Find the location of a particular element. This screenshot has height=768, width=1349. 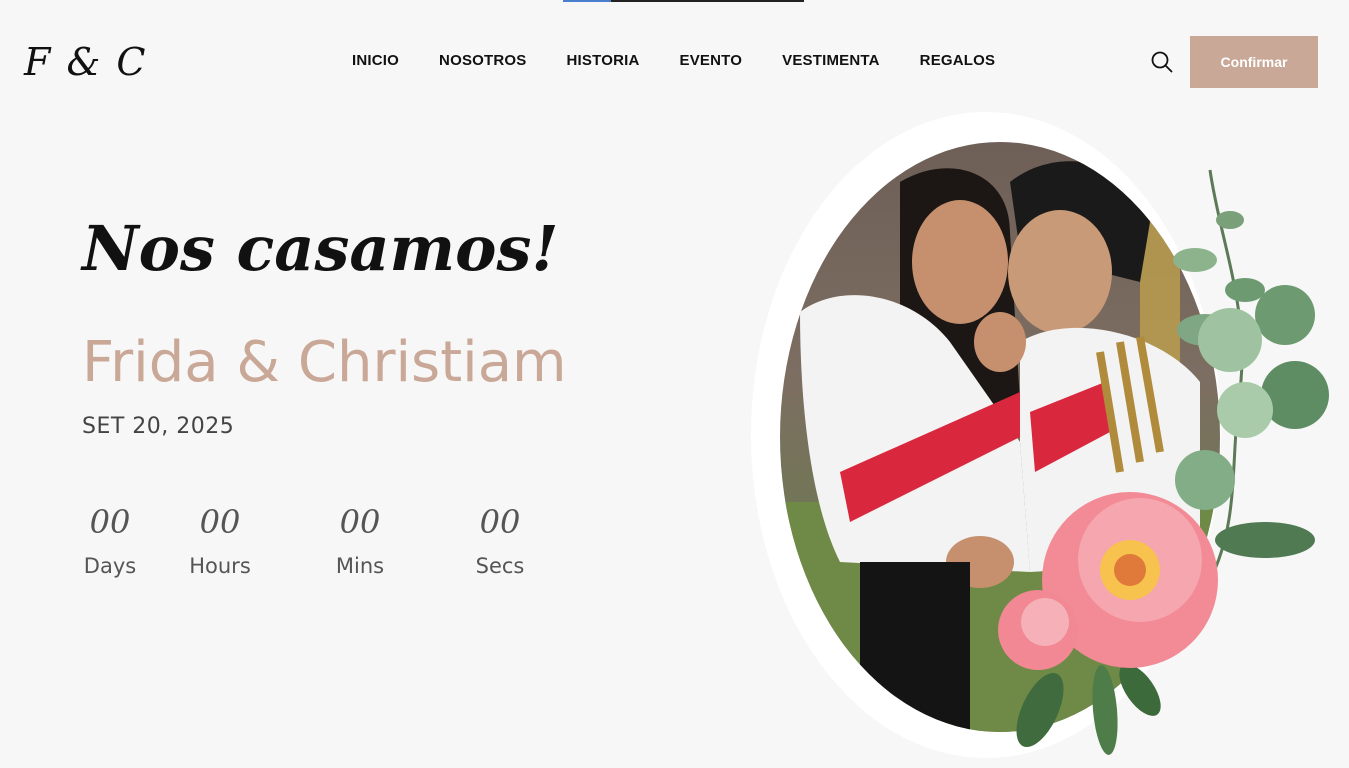

nav-vestimenta: VESTIMENTA is located at coordinates (831, 60).